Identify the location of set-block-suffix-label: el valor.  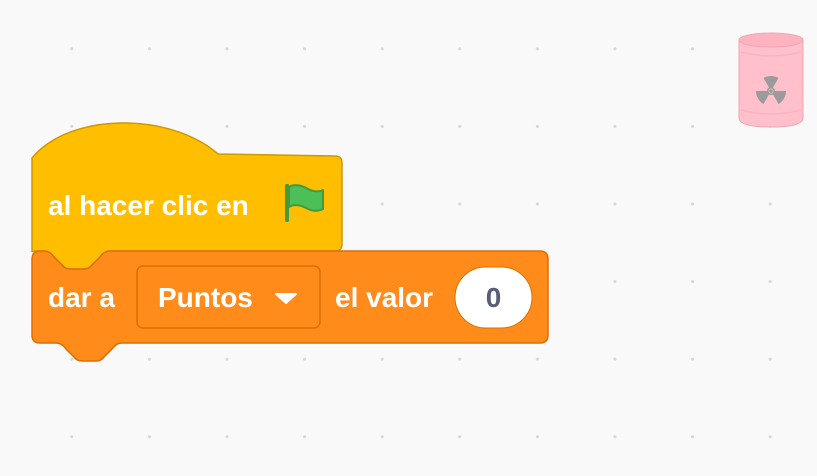
(384, 297).